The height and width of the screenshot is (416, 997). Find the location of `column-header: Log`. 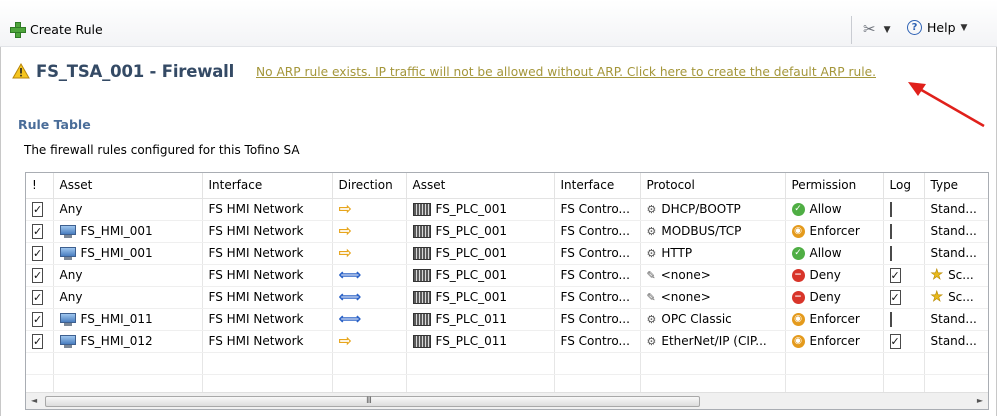

column-header: Log is located at coordinates (904, 186).